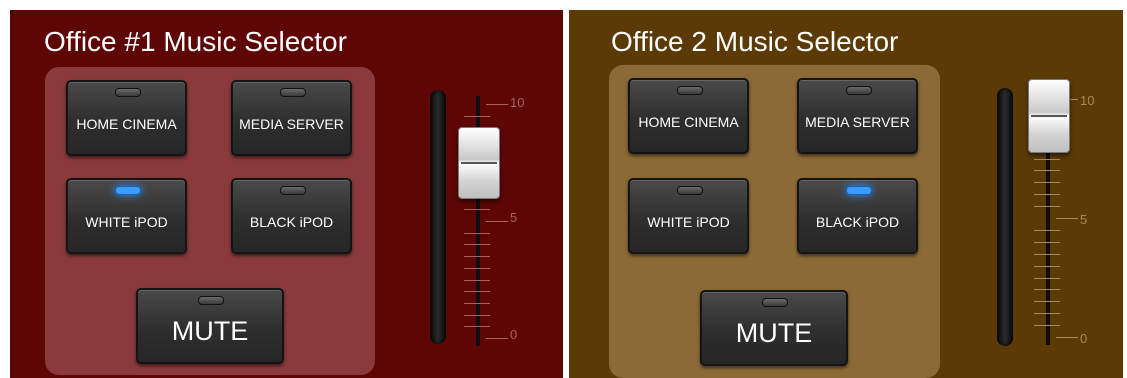 The height and width of the screenshot is (378, 1127). I want to click on panel-title: Office 2 Music Selector, so click(755, 41).